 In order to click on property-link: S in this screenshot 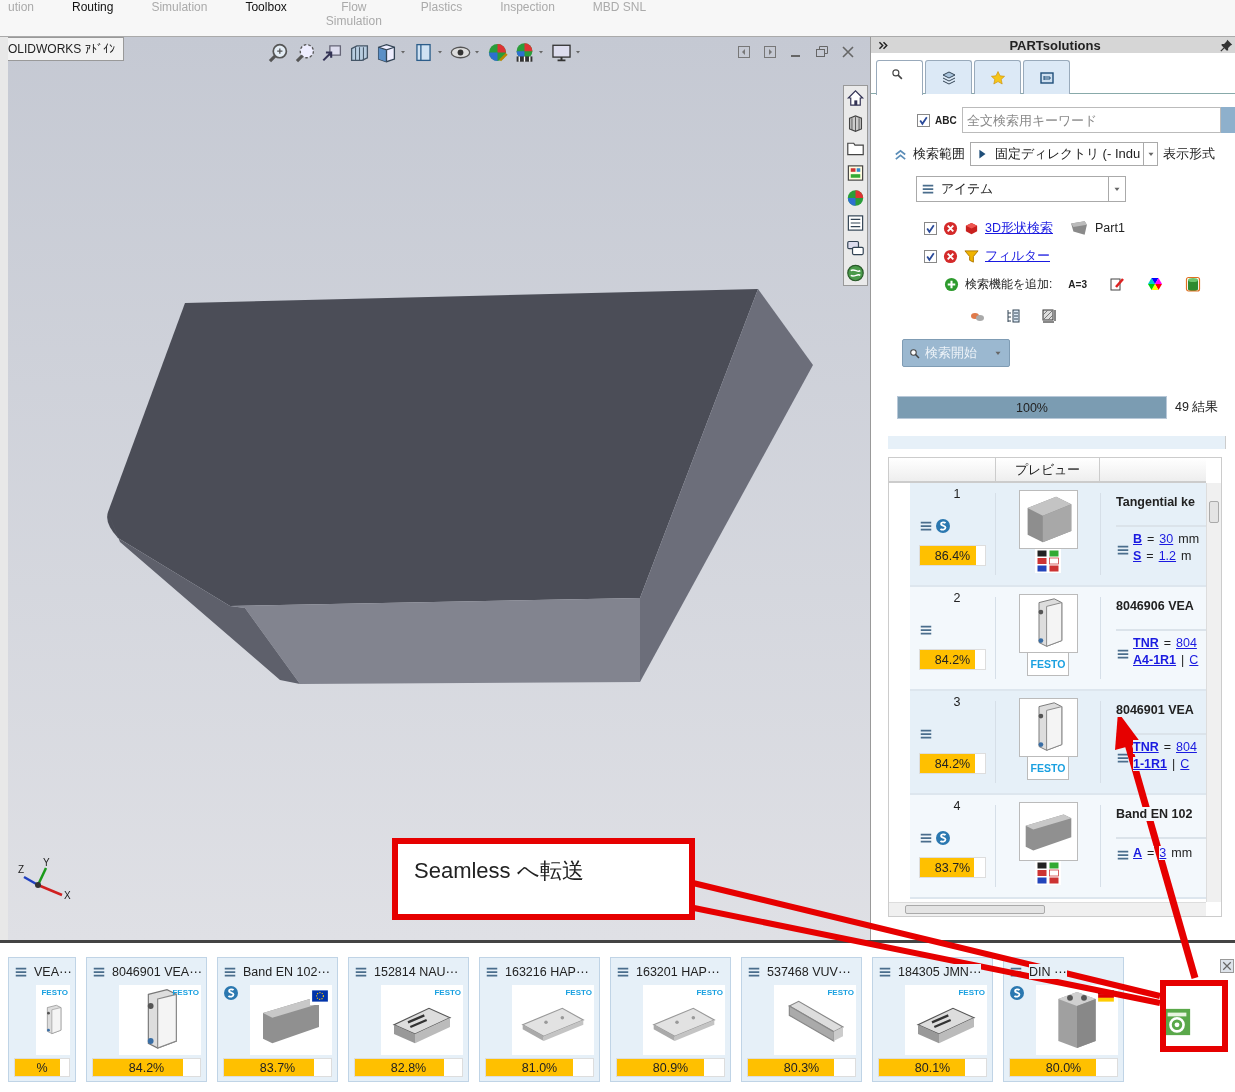, I will do `click(1137, 556)`.